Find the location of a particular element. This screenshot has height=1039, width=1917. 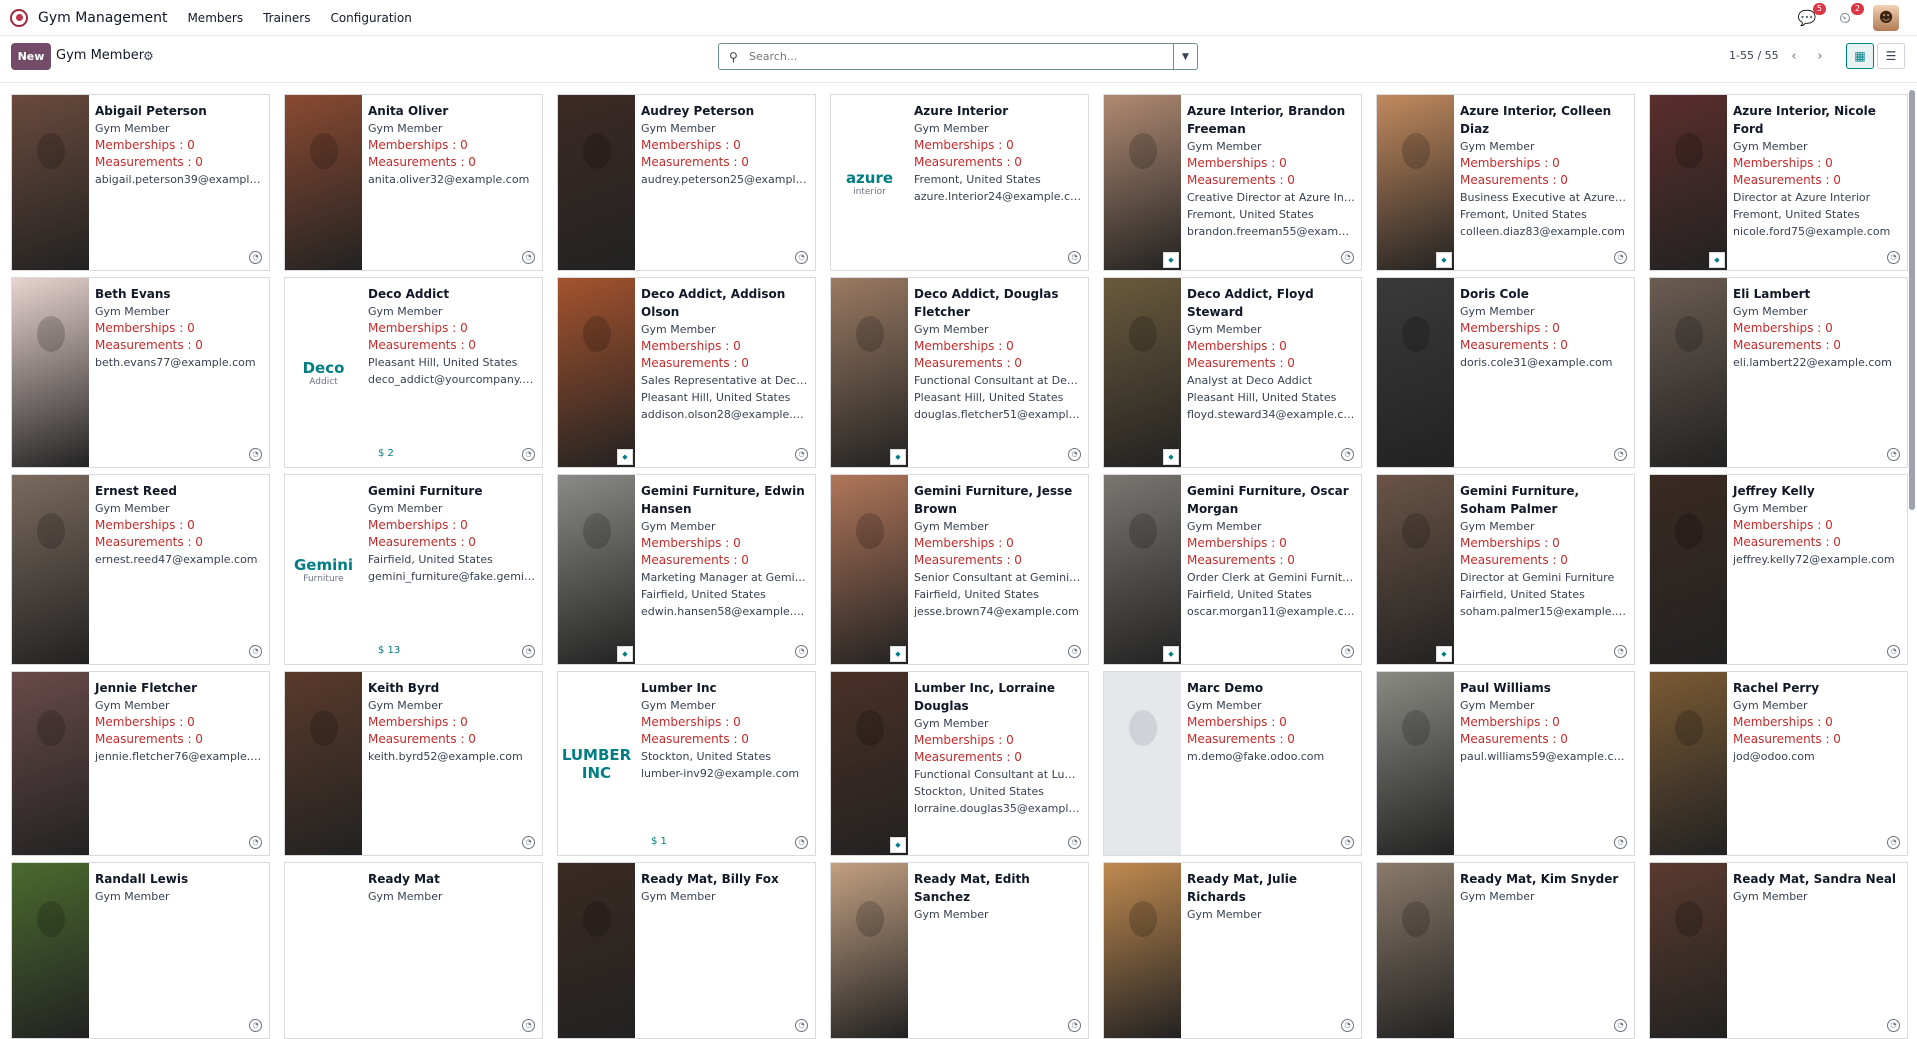

gear-icon: ⚙ is located at coordinates (148, 56).